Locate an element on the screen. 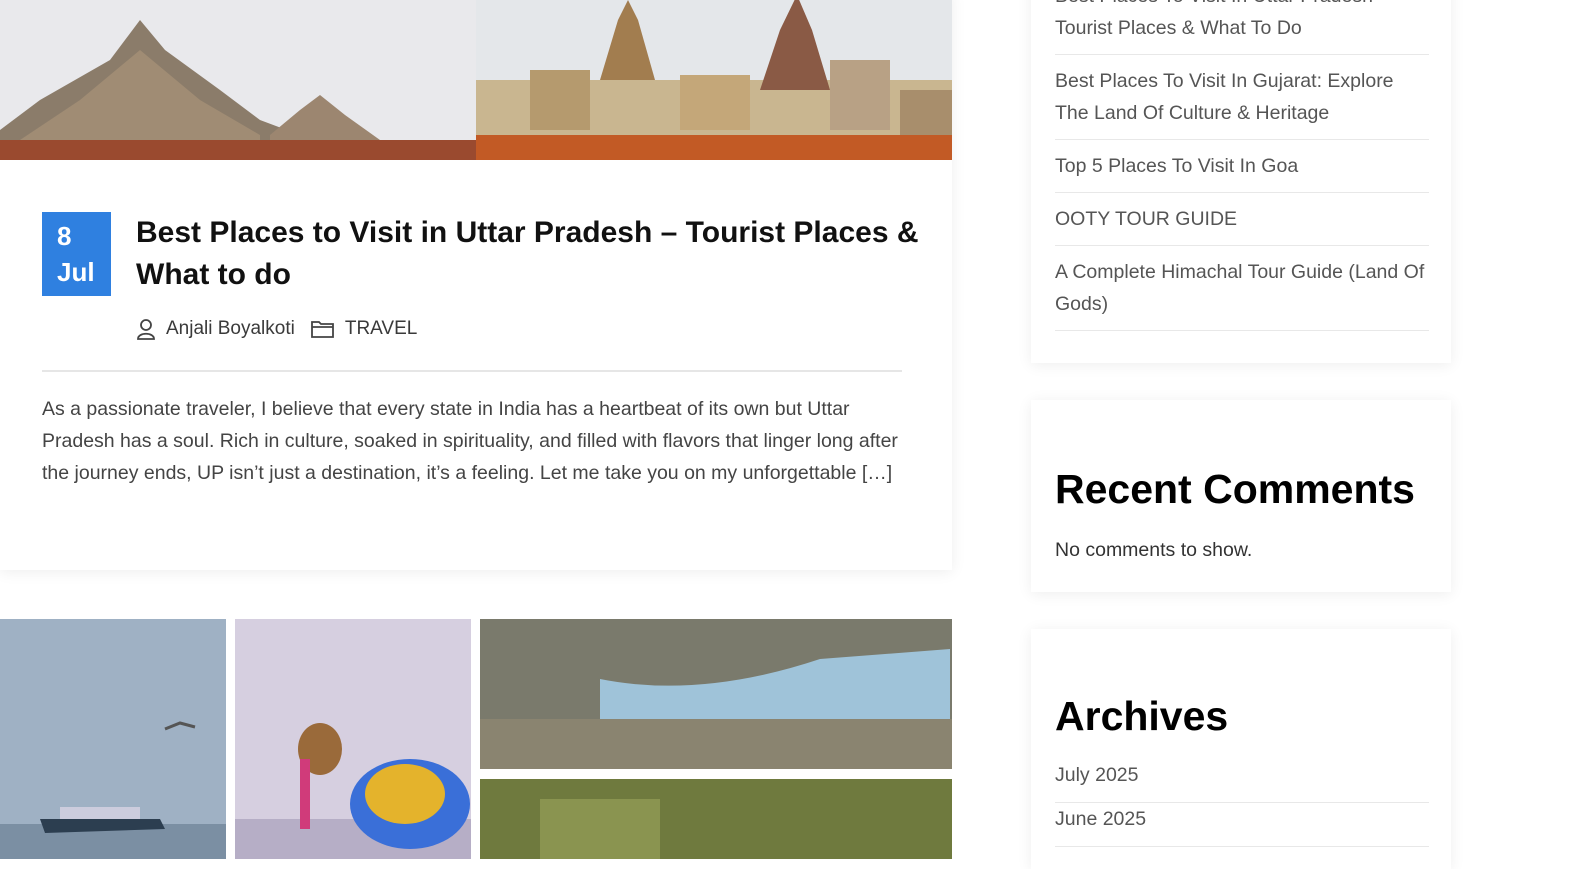  post-author: Anjali Boyalkoti is located at coordinates (230, 329).